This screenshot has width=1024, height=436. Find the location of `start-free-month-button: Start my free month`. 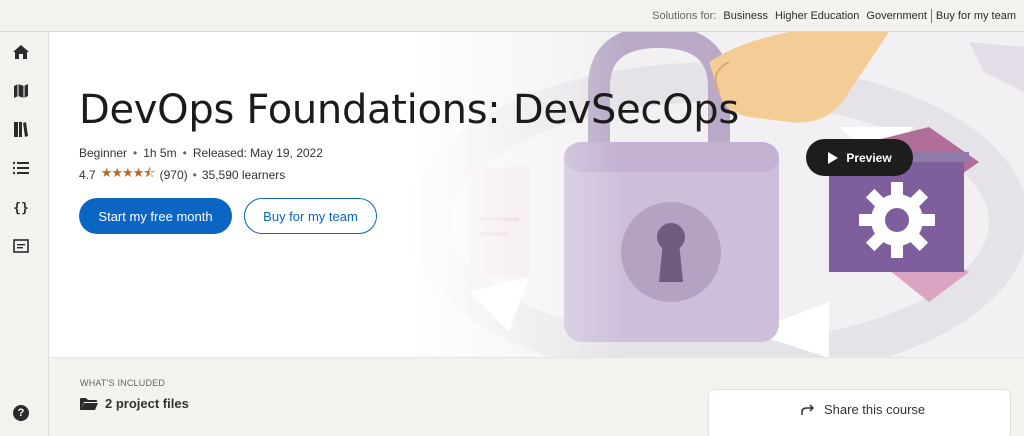

start-free-month-button: Start my free month is located at coordinates (155, 216).